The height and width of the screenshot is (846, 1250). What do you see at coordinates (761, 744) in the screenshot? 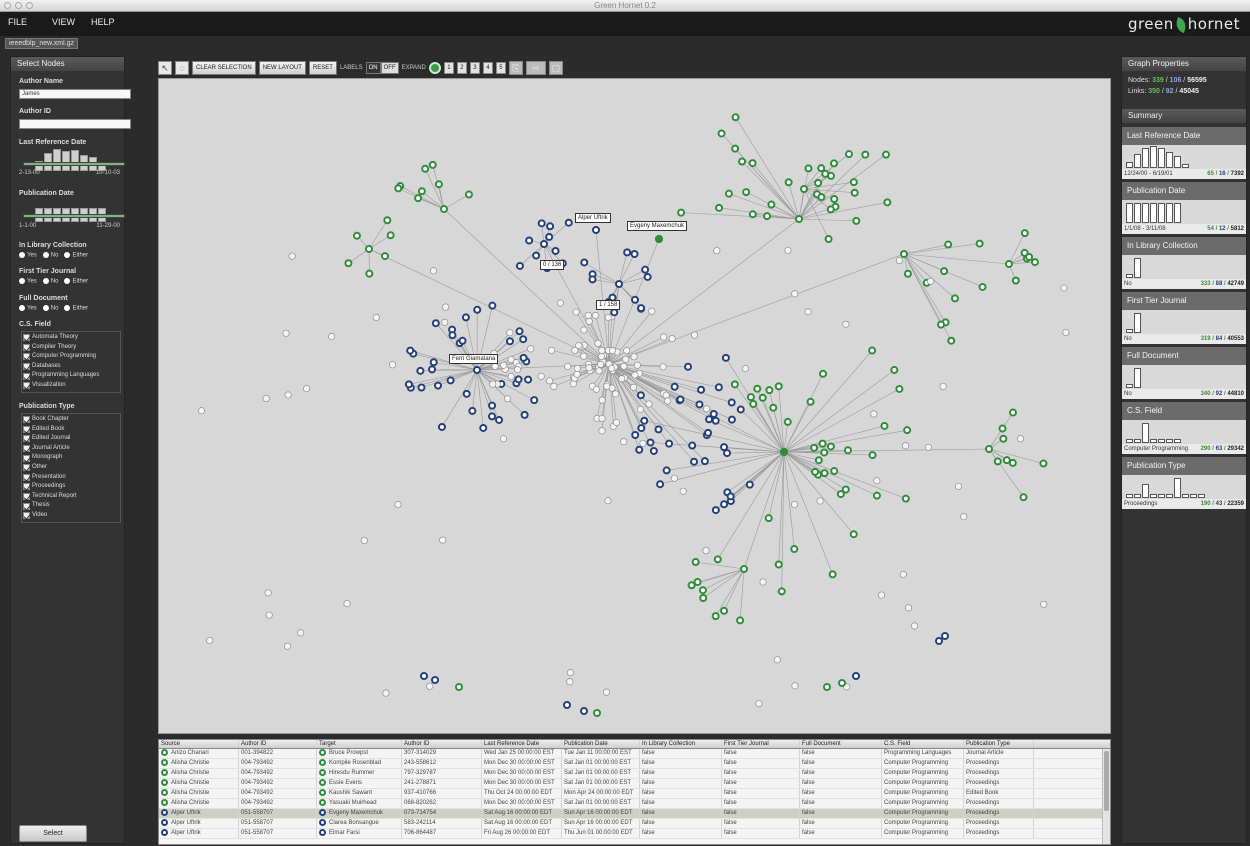
I see `column-header: First Tier Journal` at bounding box center [761, 744].